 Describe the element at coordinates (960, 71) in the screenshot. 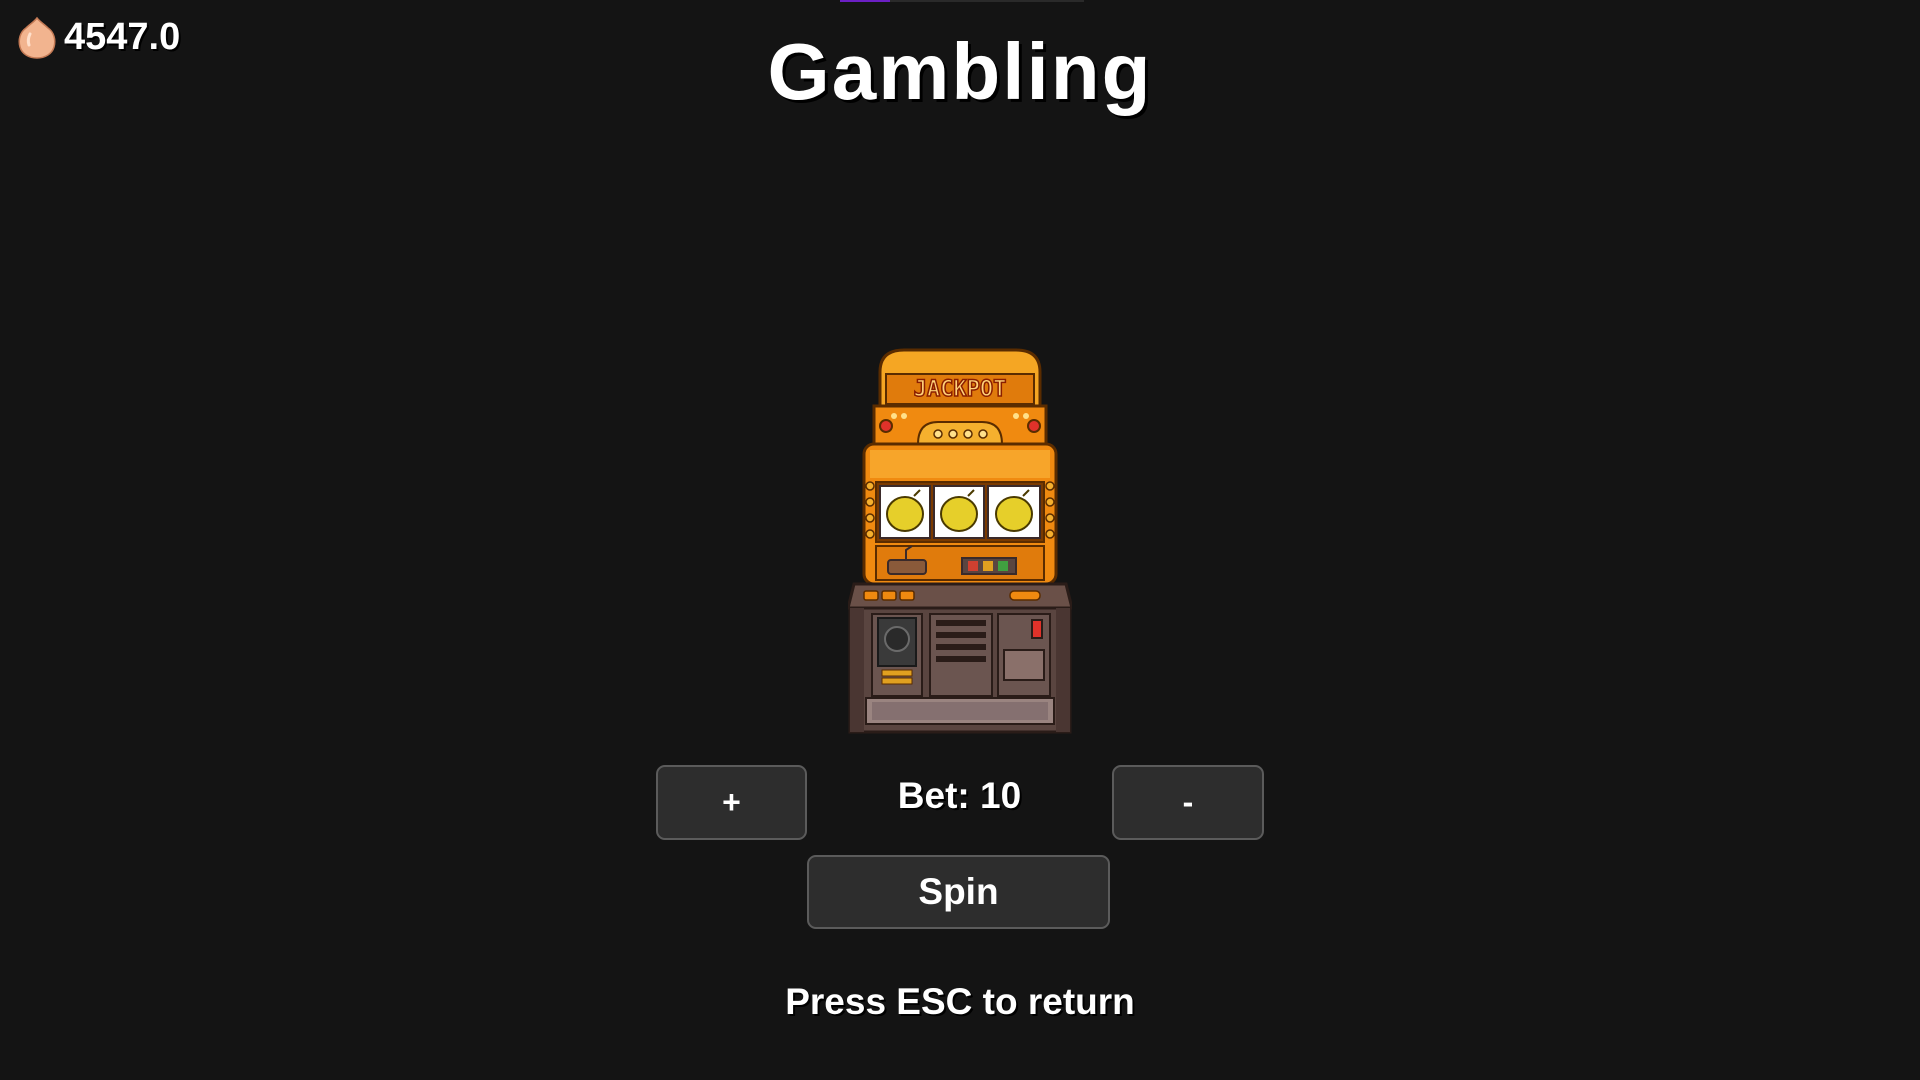

I see `page-title: Gambling` at that location.